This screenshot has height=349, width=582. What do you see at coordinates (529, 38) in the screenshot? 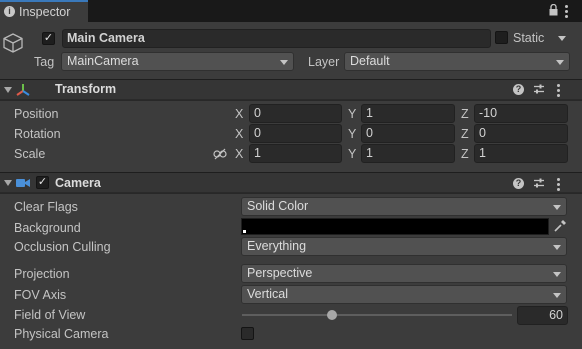
I see `static-label: Static` at bounding box center [529, 38].